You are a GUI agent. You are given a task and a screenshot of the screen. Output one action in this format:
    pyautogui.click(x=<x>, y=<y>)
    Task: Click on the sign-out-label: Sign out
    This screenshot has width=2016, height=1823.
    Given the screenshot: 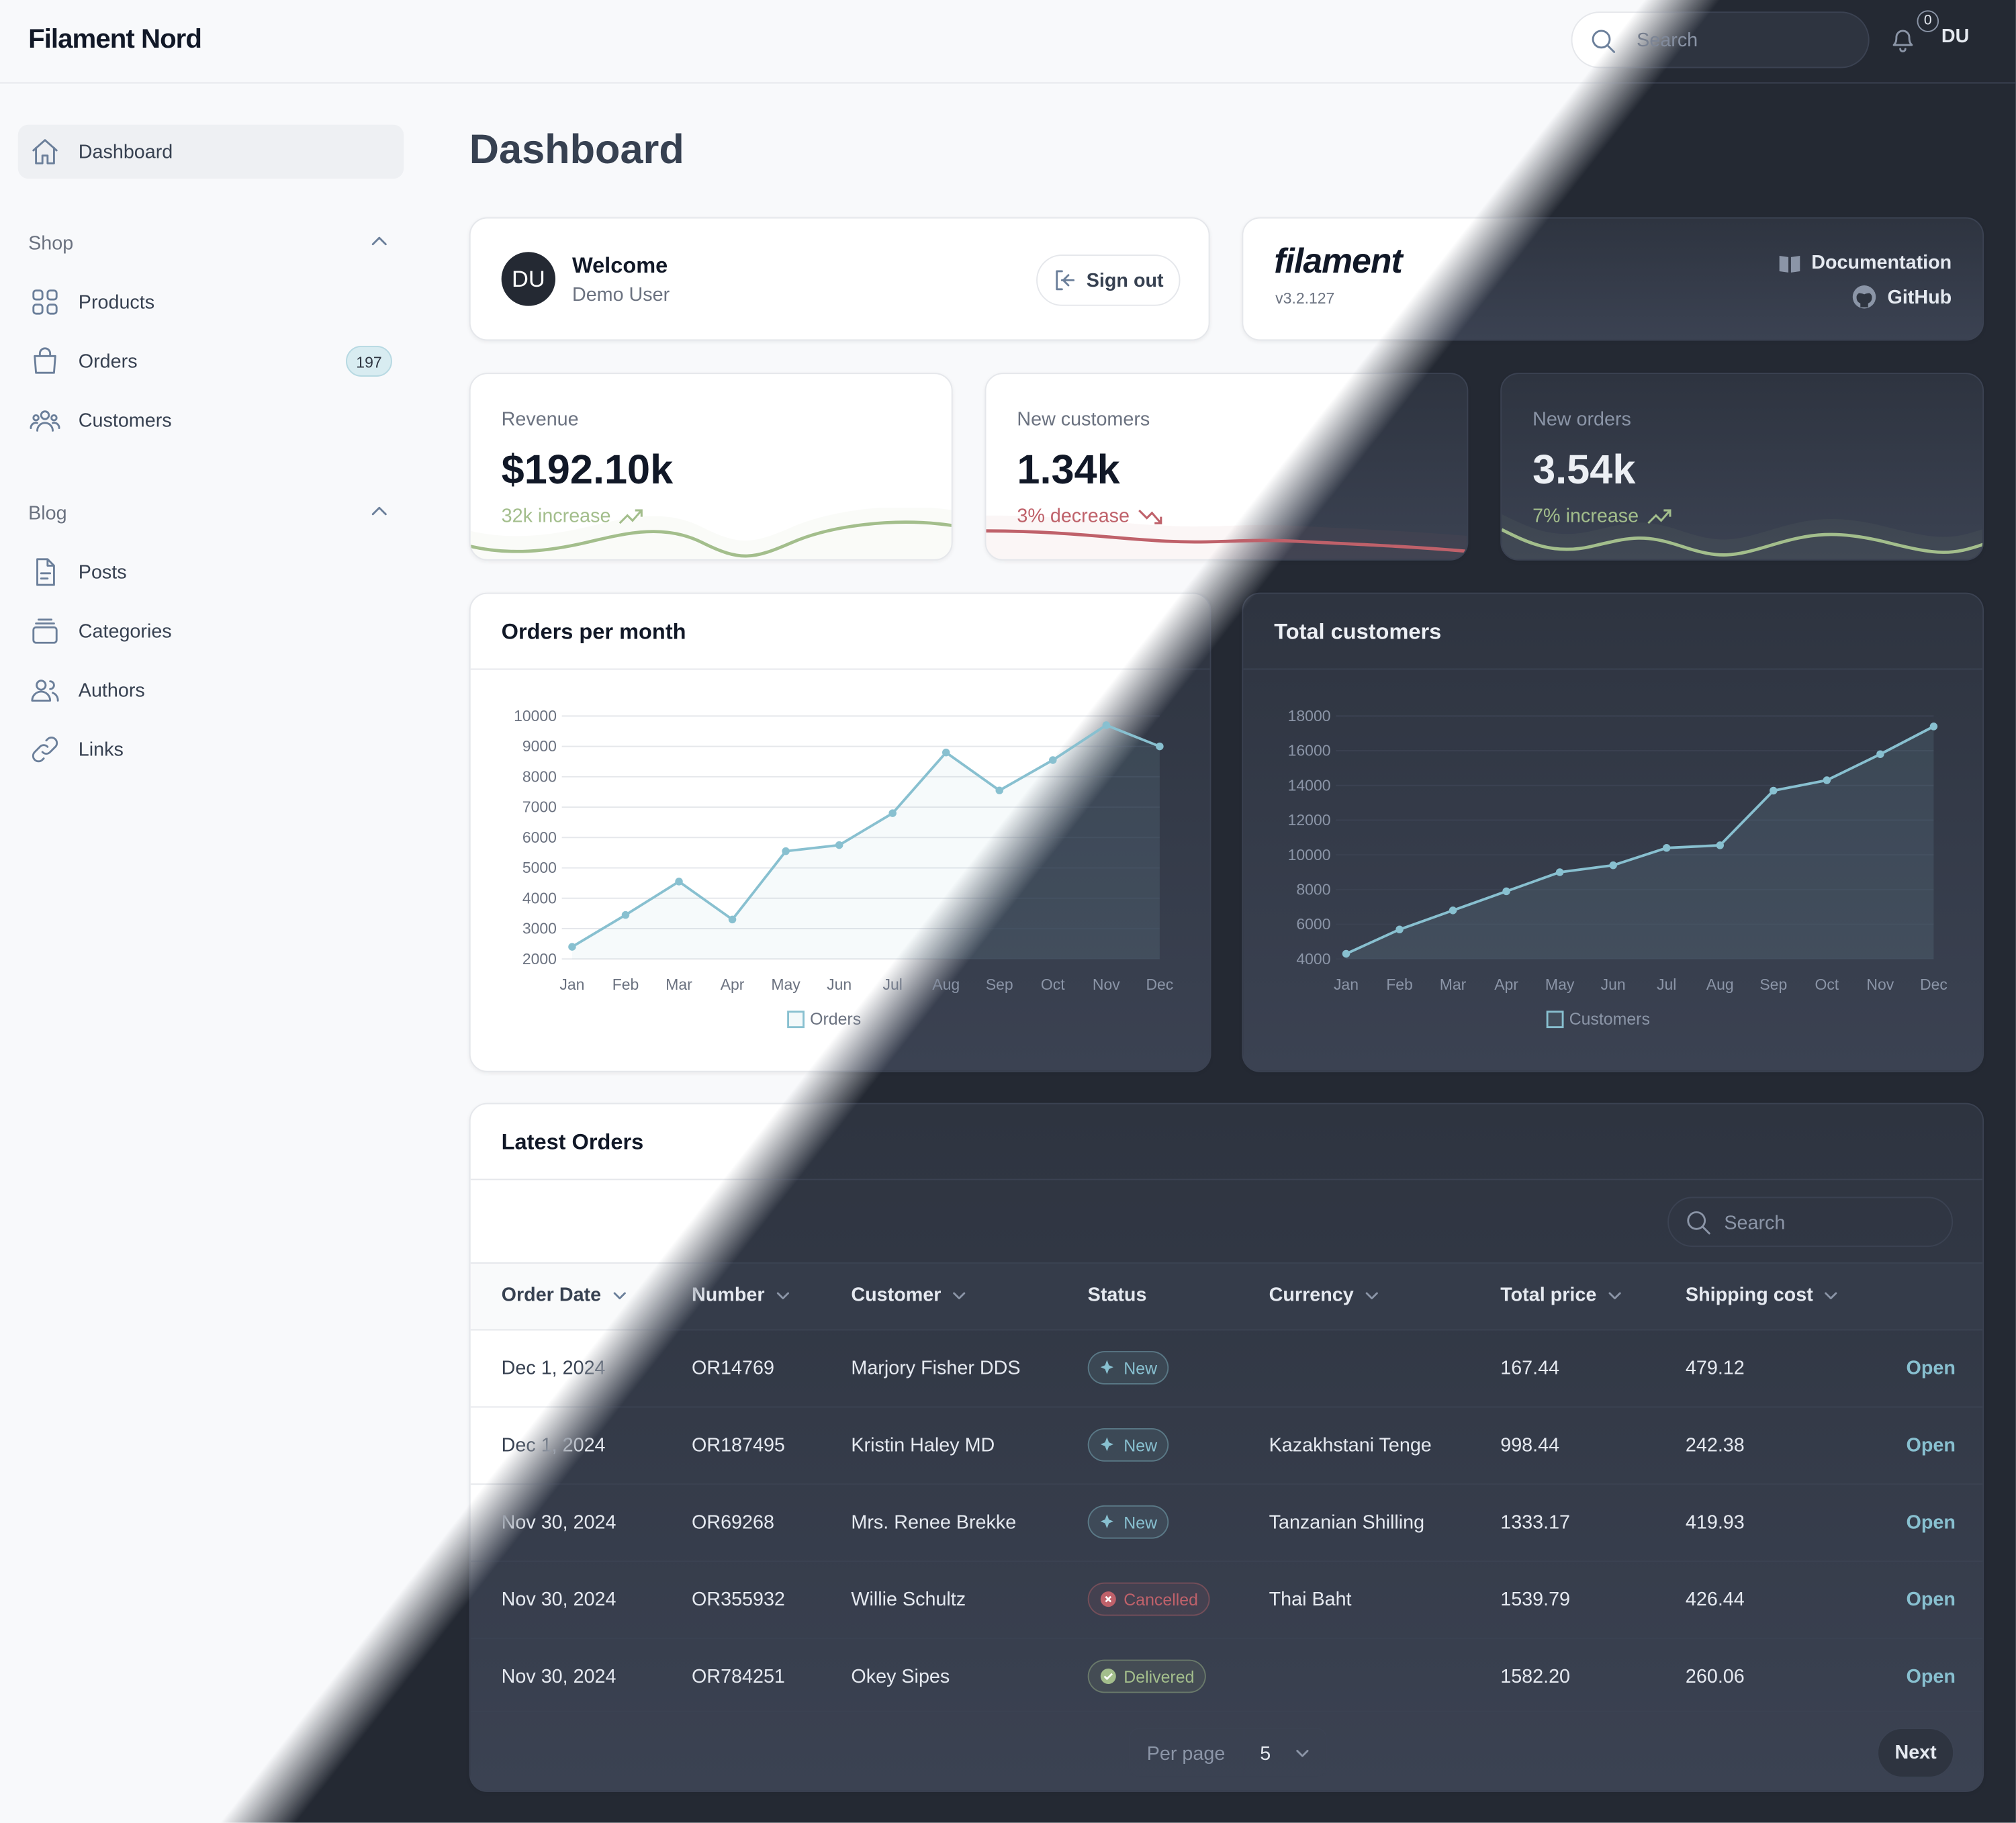 What is the action you would take?
    pyautogui.click(x=1125, y=280)
    